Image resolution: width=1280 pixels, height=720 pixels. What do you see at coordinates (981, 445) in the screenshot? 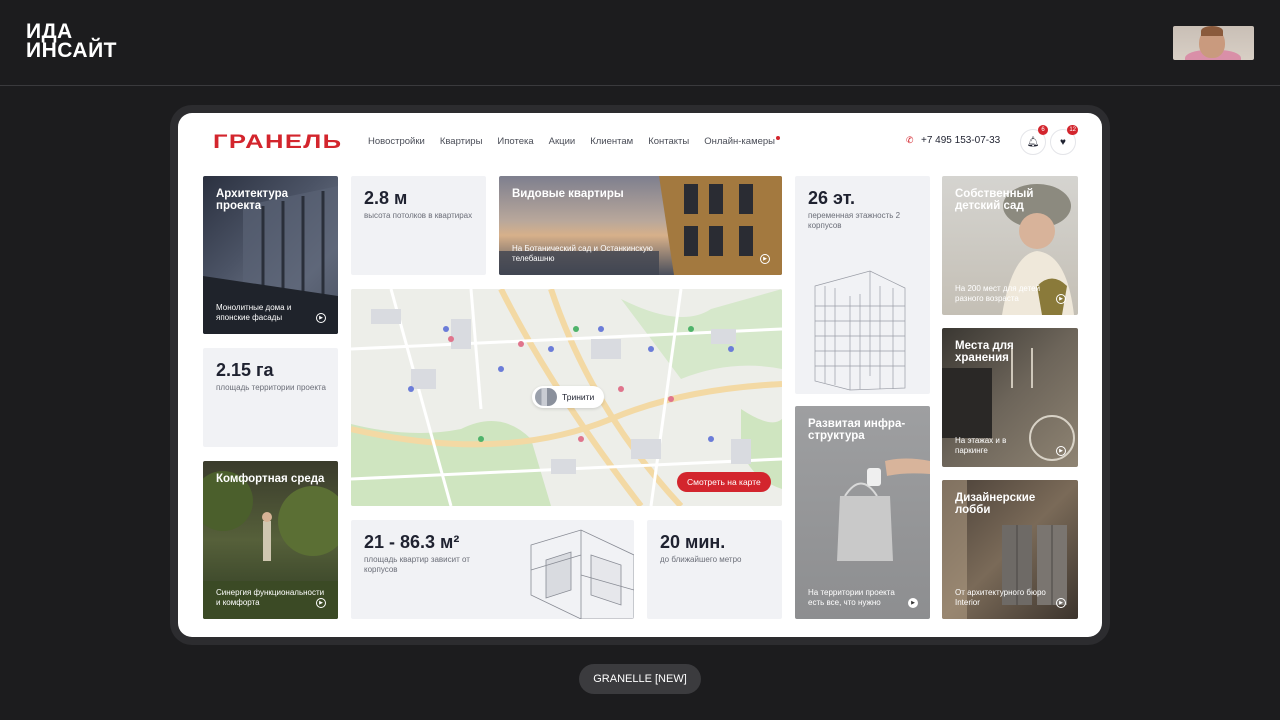
I see `card-subtitle: На этажах и в паркинге` at bounding box center [981, 445].